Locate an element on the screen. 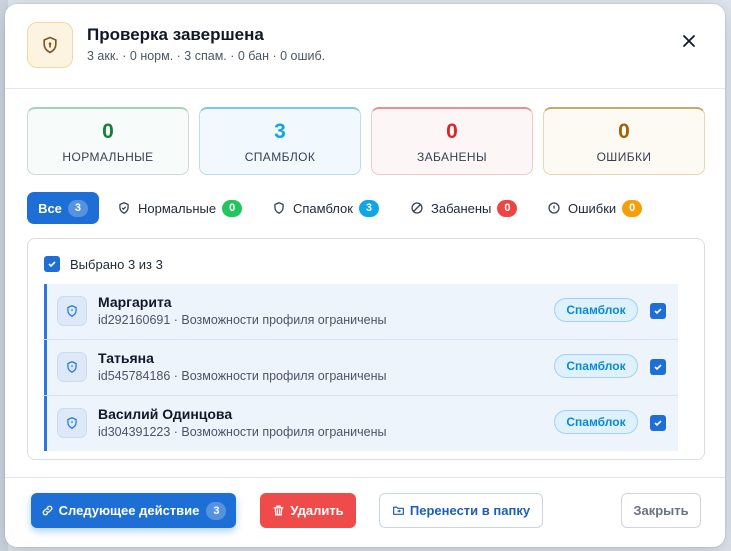 The image size is (731, 551). delete-button: Удалить is located at coordinates (308, 510).